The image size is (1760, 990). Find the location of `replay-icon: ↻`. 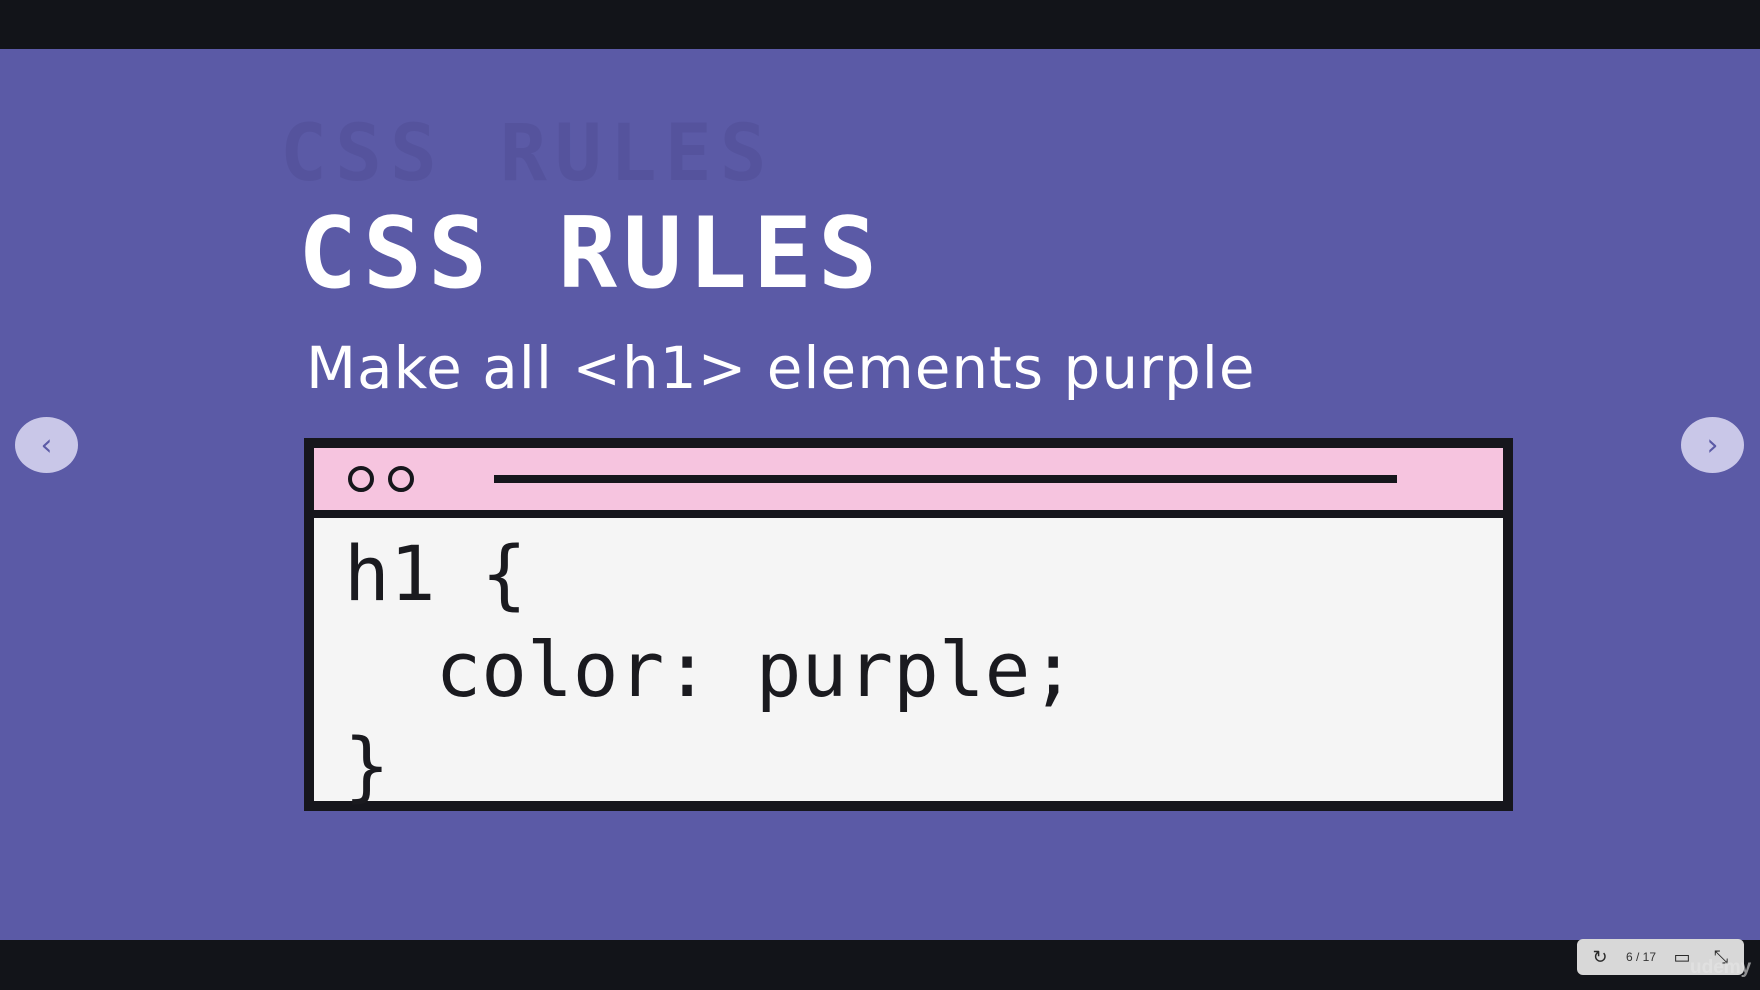

replay-icon: ↻ is located at coordinates (1600, 957).